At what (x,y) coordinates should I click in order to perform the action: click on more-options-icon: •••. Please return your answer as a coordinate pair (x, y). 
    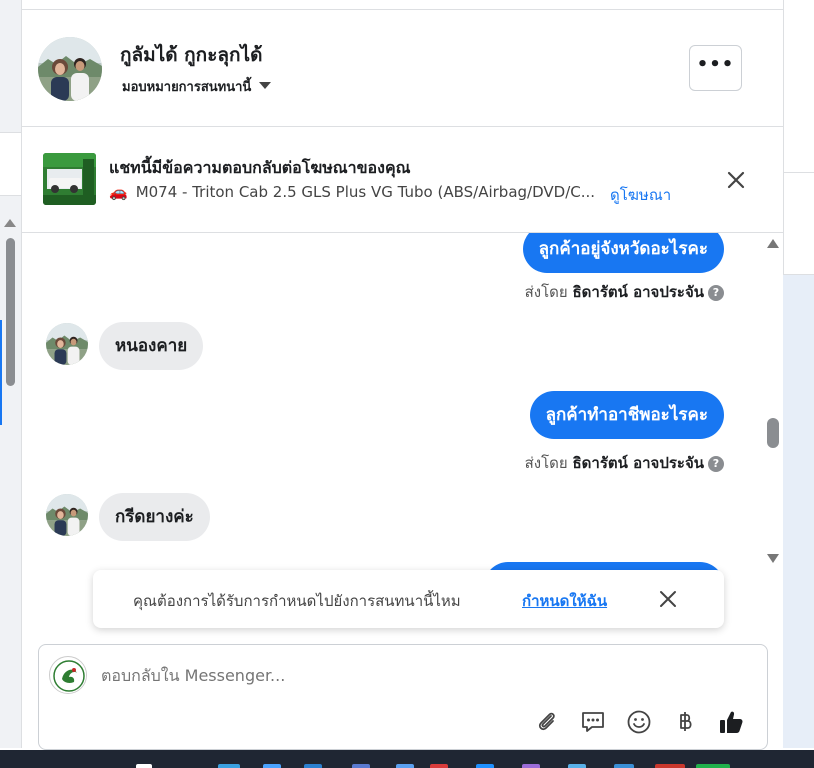
    Looking at the image, I should click on (715, 64).